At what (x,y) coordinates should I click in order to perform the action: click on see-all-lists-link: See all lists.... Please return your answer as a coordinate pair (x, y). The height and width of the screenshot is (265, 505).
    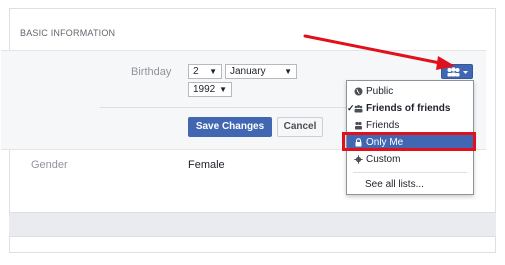
    Looking at the image, I should click on (410, 184).